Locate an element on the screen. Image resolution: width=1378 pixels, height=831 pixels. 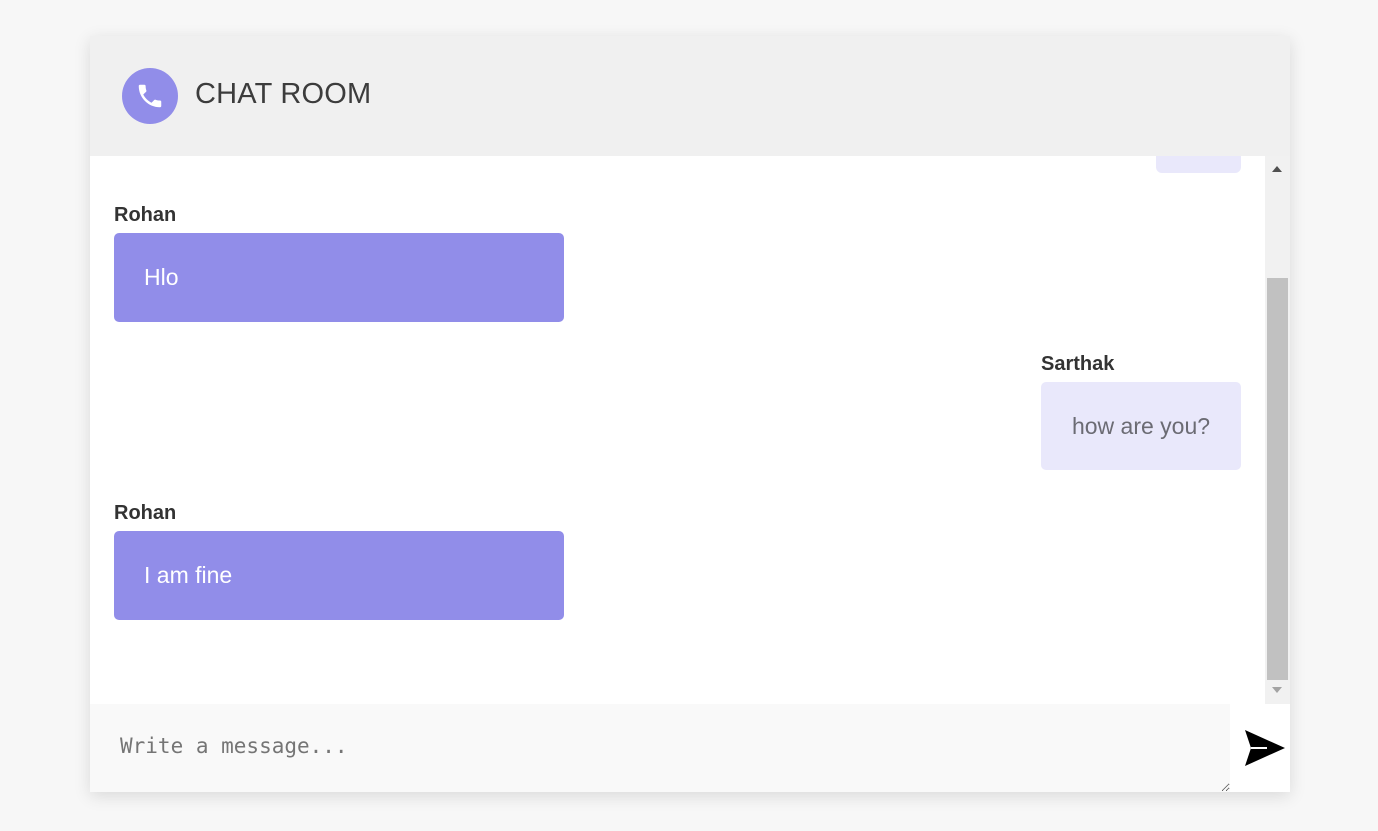
message-composer is located at coordinates (690, 748).